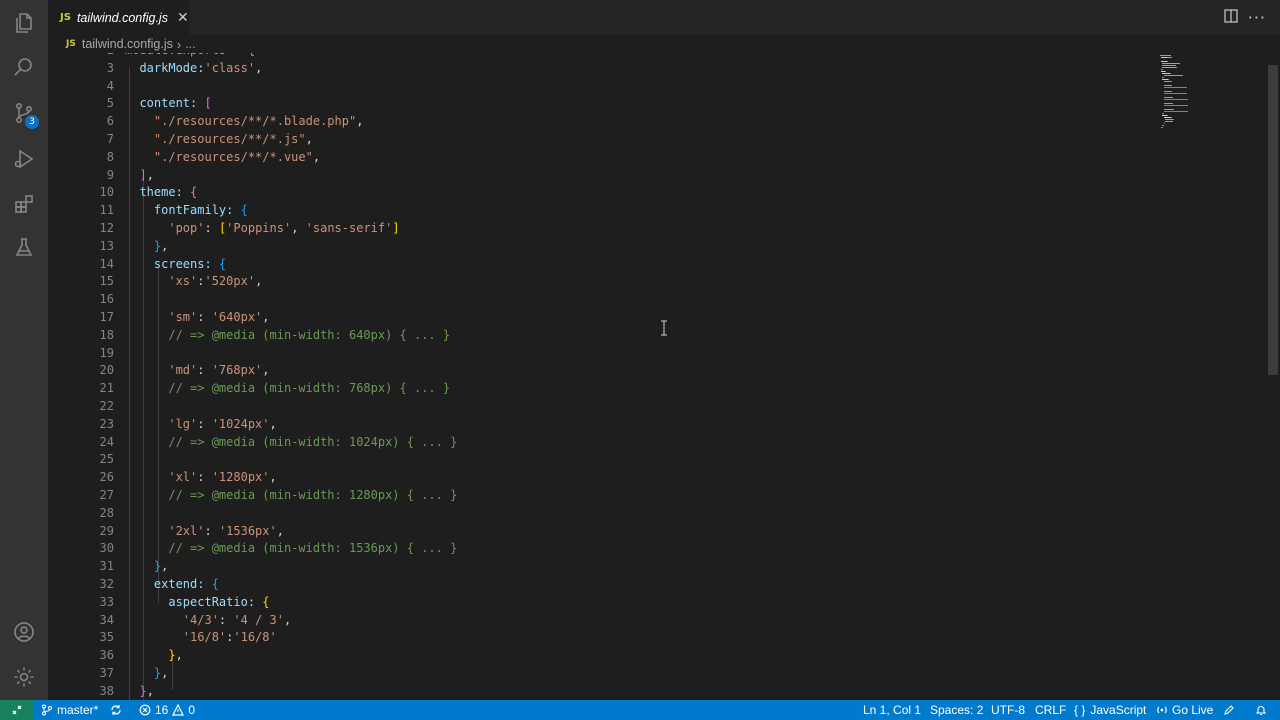  What do you see at coordinates (603, 691) in the screenshot?
I see `code-line: 38 },` at bounding box center [603, 691].